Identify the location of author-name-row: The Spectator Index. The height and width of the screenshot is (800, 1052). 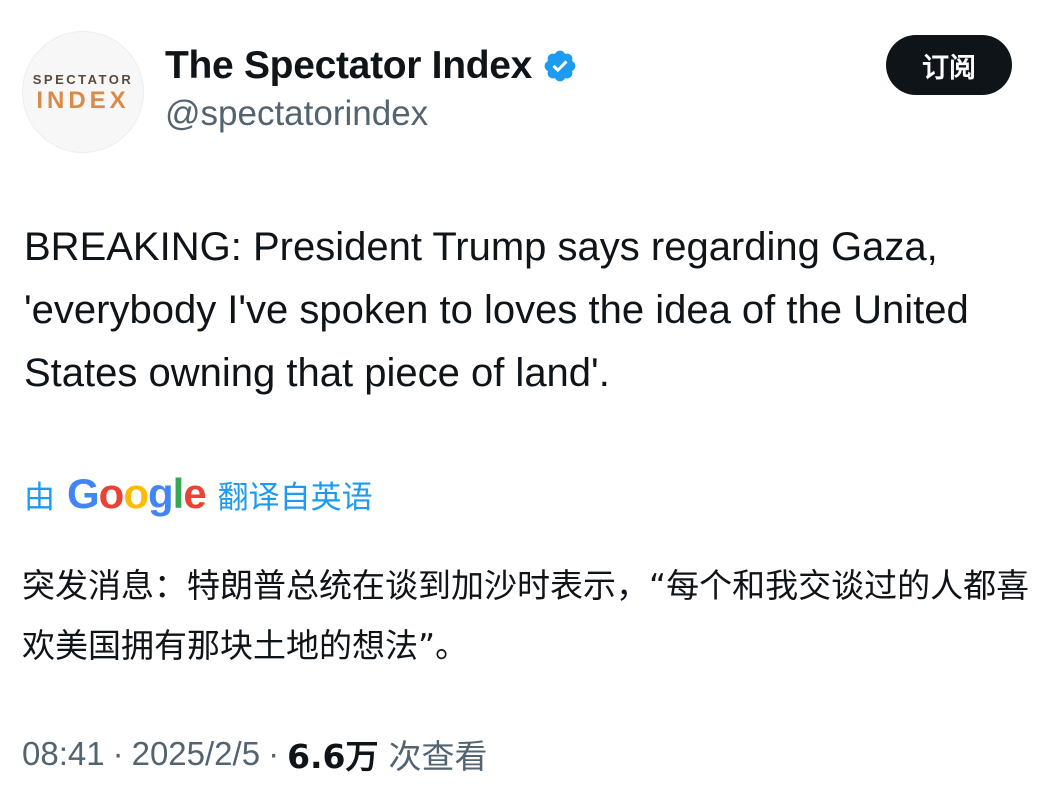
(371, 66).